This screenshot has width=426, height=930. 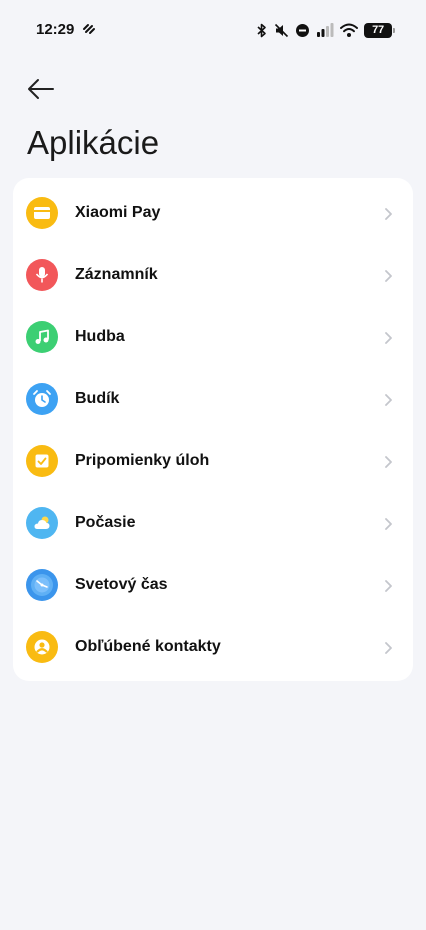 I want to click on contact-icon, so click(x=42, y=647).